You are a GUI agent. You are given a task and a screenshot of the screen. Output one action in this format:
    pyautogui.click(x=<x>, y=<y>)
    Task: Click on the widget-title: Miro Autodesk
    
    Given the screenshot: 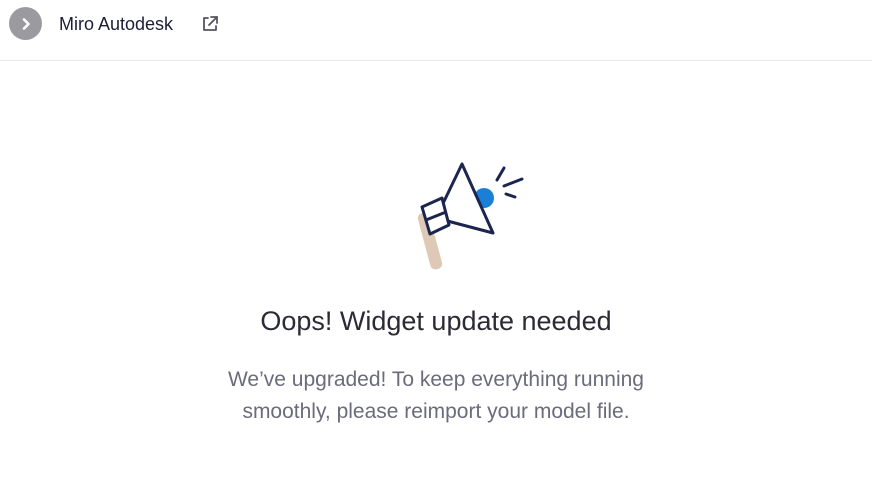 What is the action you would take?
    pyautogui.click(x=116, y=24)
    